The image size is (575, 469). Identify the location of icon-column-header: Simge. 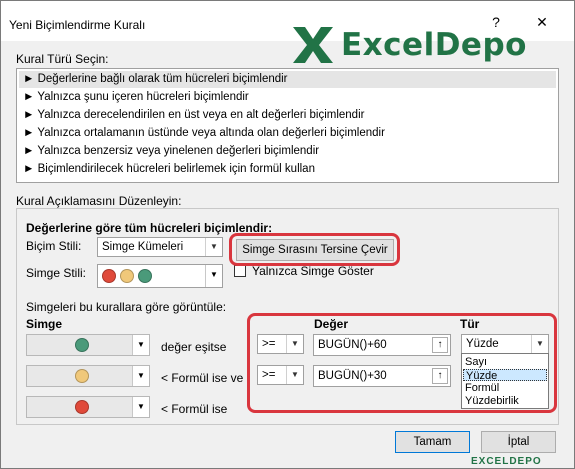
(44, 324).